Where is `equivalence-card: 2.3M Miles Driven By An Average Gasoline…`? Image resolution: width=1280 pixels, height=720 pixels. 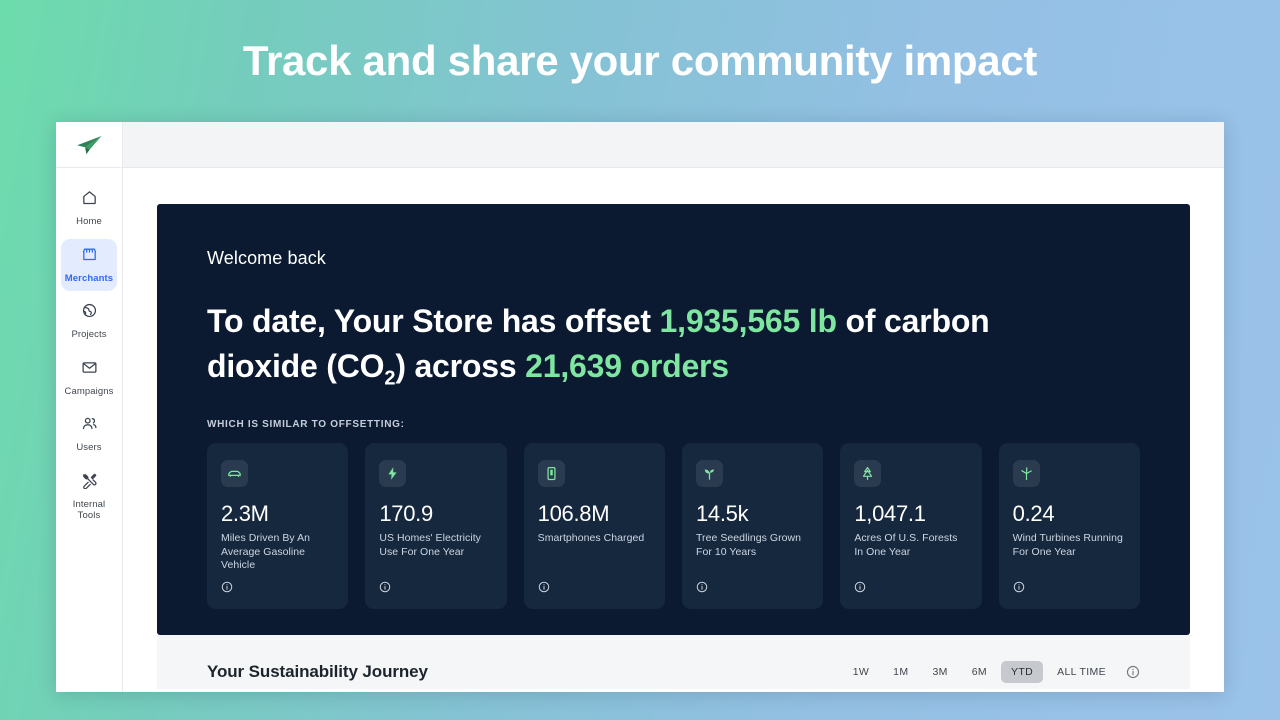 equivalence-card: 2.3M Miles Driven By An Average Gasoline… is located at coordinates (278, 526).